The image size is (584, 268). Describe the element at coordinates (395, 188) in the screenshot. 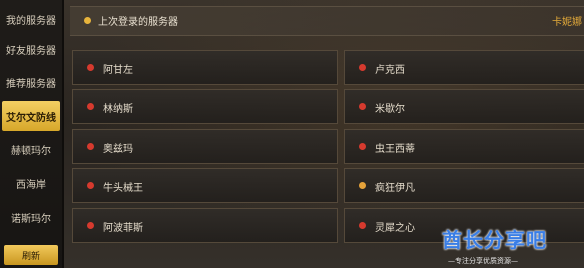

I see `server-name: 疯狂伊凡` at that location.